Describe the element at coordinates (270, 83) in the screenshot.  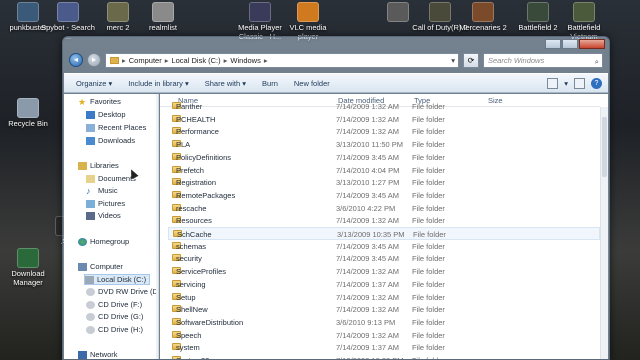
I see `burn-button: Burn` at that location.